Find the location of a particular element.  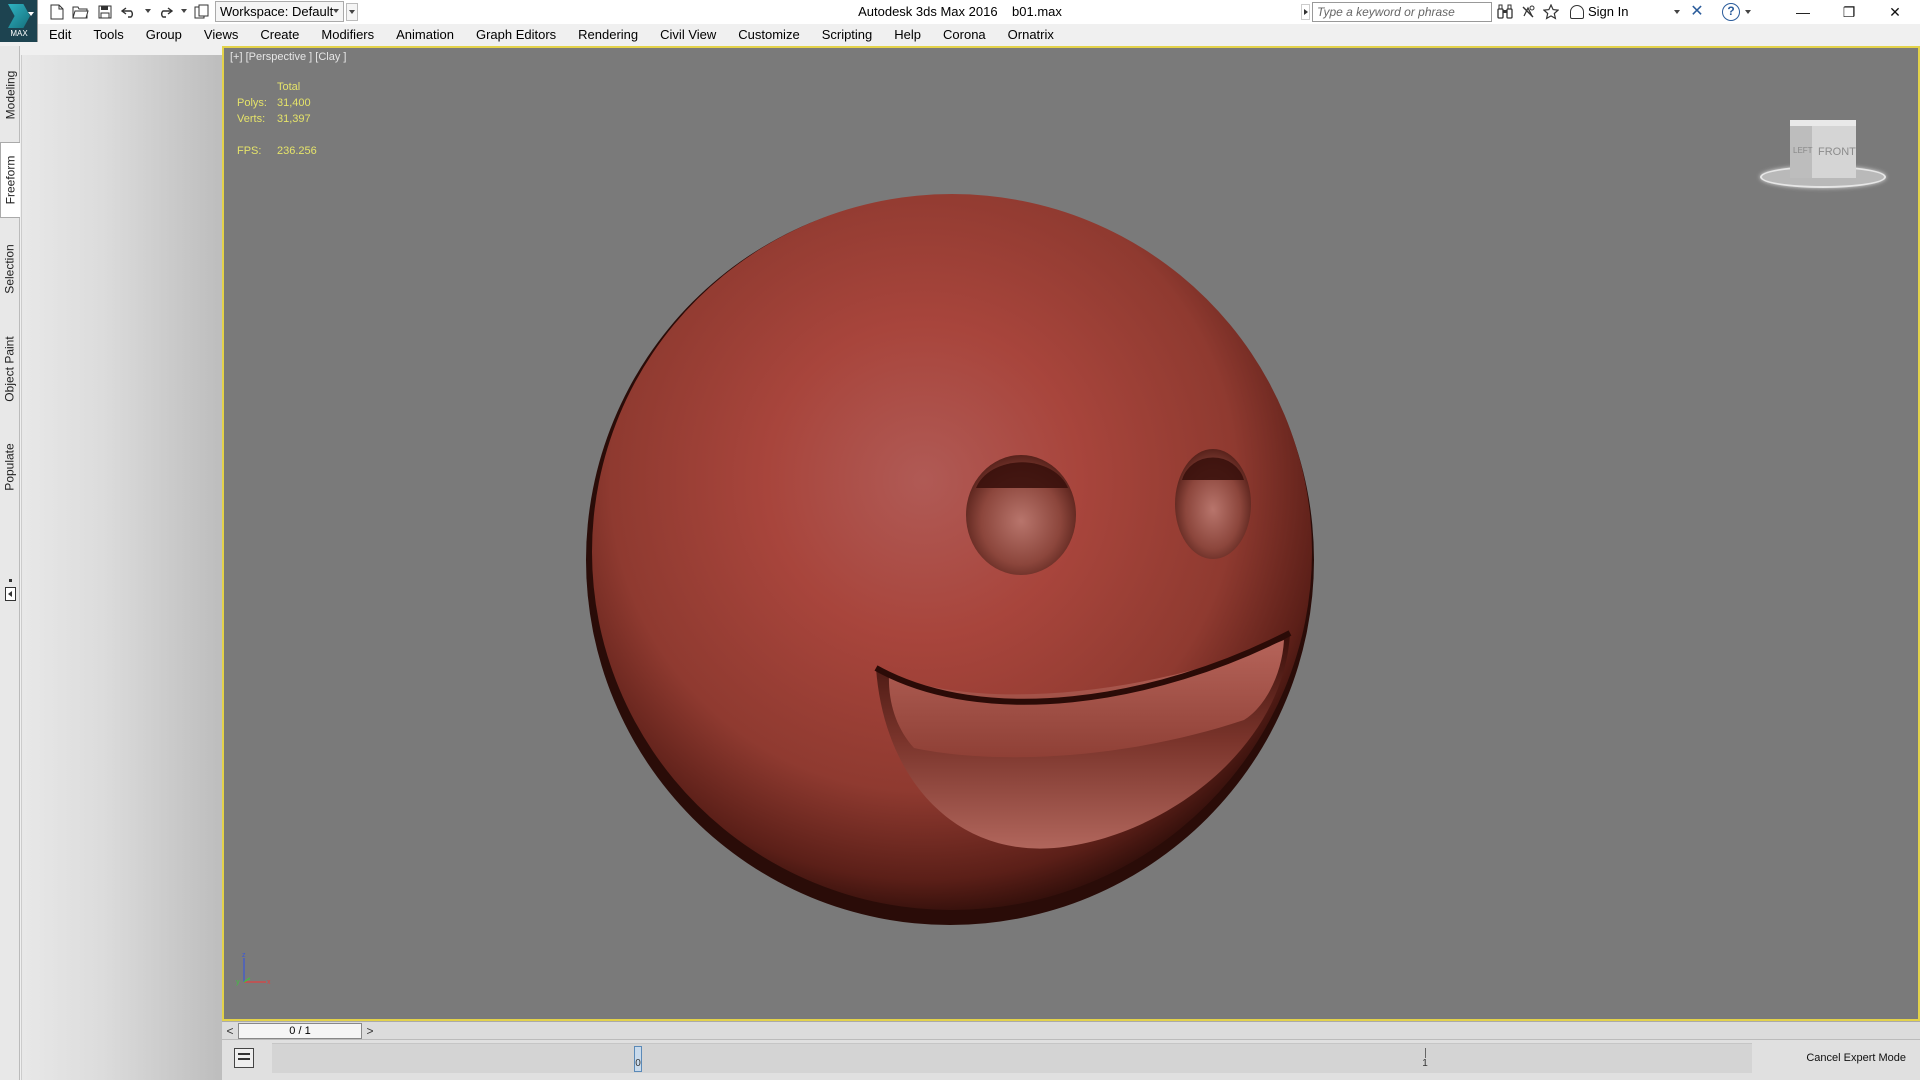

menu-graph-editors: Graph Editors is located at coordinates (516, 35).